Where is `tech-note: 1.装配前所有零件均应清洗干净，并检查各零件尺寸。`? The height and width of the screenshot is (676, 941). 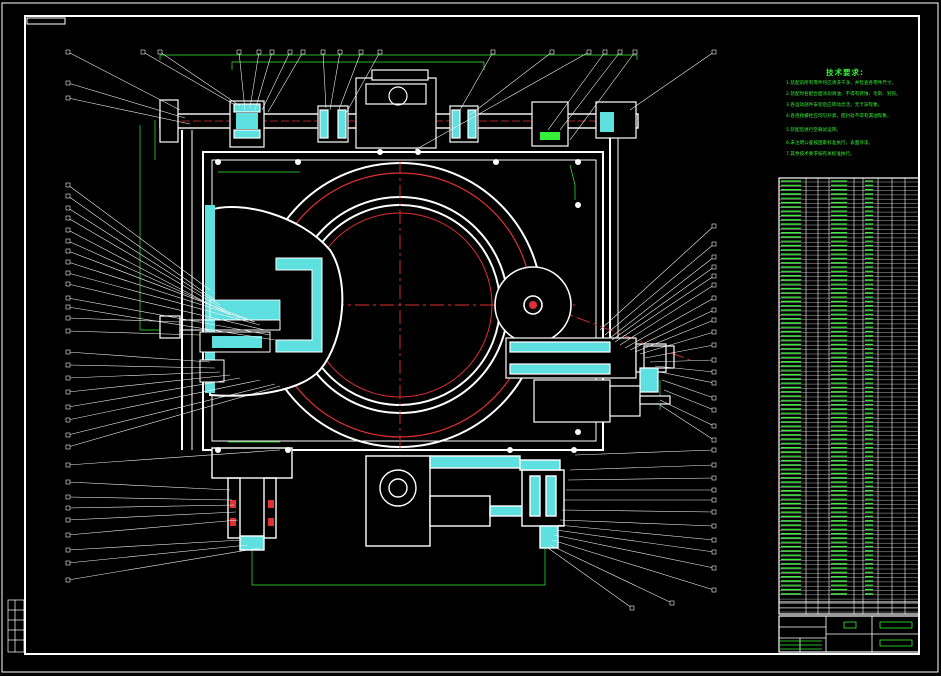 tech-note: 1.装配前所有零件均应清洗干净，并检查各零件尺寸。 is located at coordinates (841, 83).